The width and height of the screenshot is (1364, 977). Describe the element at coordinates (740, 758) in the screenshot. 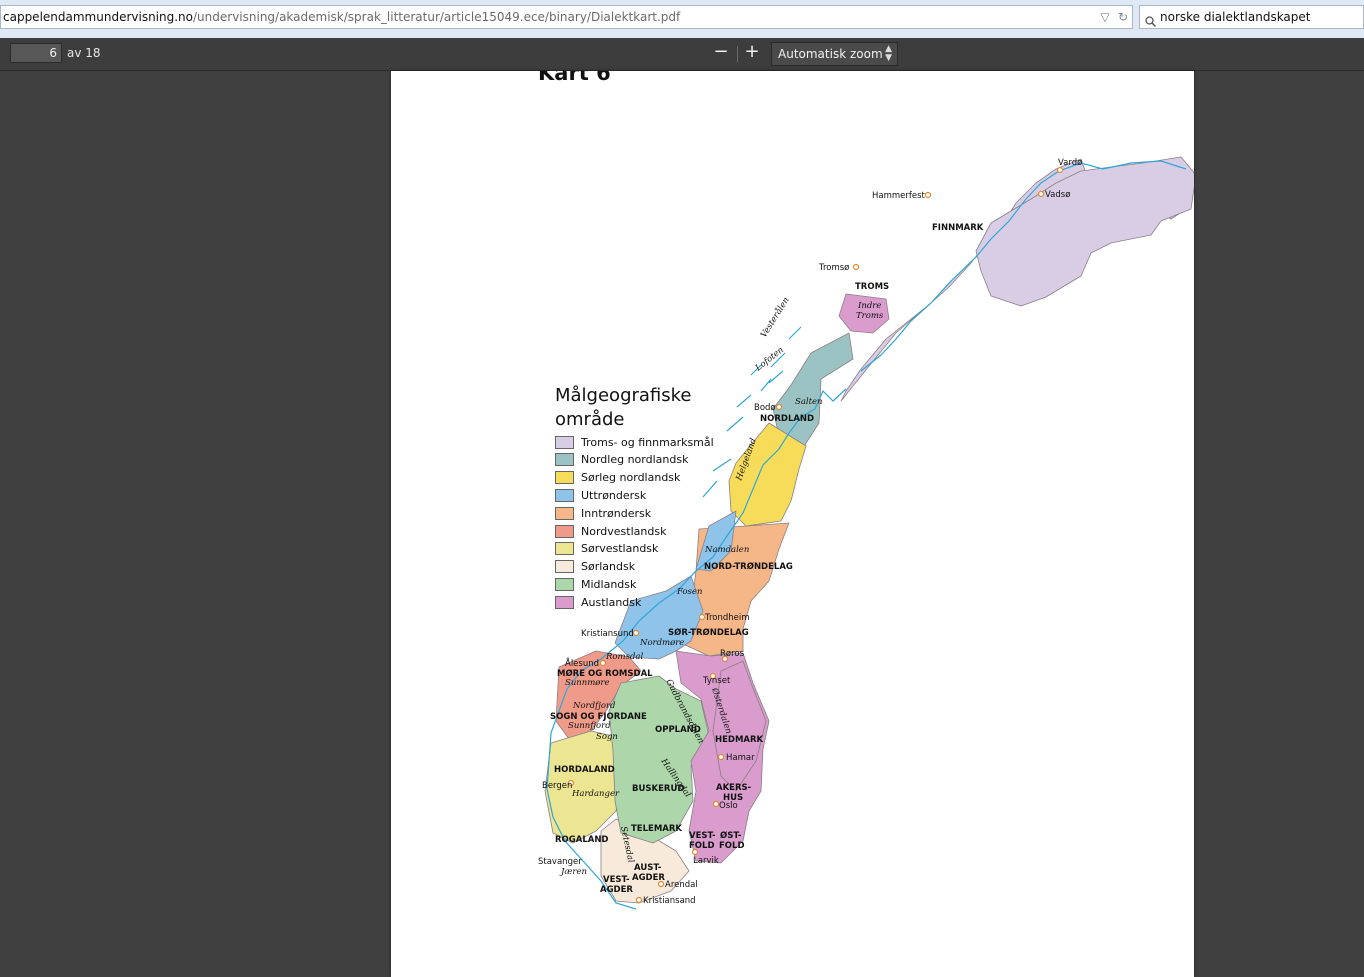

I see `label-hamar: Hamar` at that location.